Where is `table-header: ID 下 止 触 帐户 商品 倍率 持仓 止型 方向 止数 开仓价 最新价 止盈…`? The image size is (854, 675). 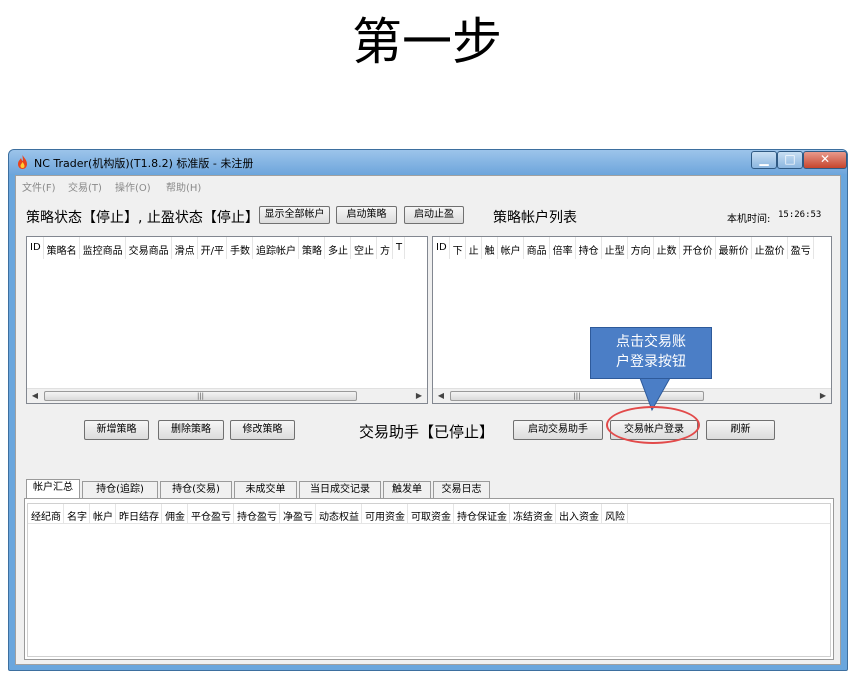 table-header: ID 下 止 触 帐户 商品 倍率 持仓 止型 方向 止数 开仓价 最新价 止盈… is located at coordinates (632, 248).